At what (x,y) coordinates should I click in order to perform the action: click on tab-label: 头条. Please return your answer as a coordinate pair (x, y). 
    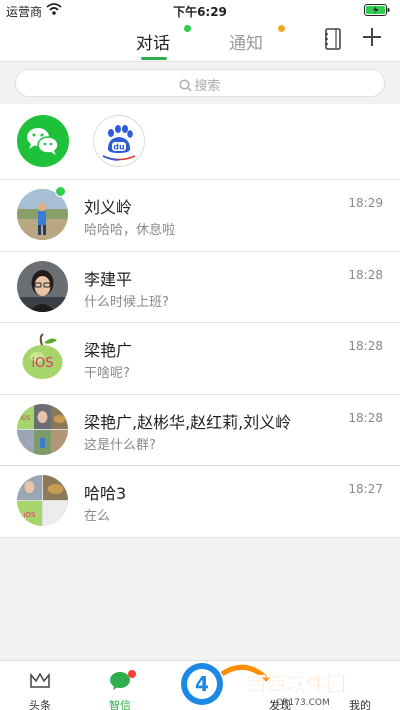
    Looking at the image, I should click on (40, 704).